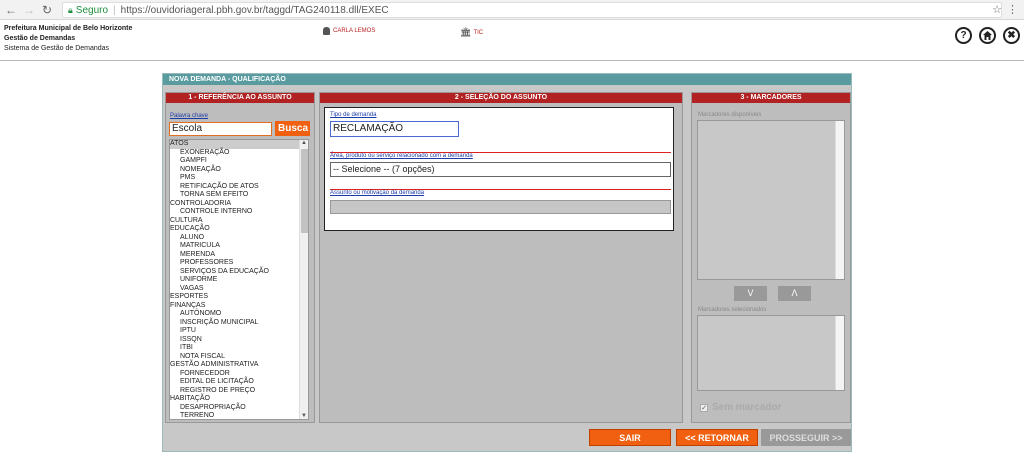  I want to click on tree-subitem: TORNA SEM EFEITO, so click(239, 195).